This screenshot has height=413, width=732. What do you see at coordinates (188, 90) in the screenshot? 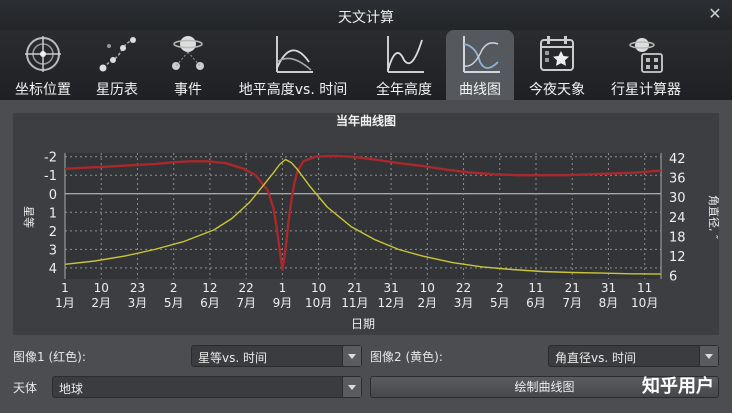
I see `tab-label: 事件` at bounding box center [188, 90].